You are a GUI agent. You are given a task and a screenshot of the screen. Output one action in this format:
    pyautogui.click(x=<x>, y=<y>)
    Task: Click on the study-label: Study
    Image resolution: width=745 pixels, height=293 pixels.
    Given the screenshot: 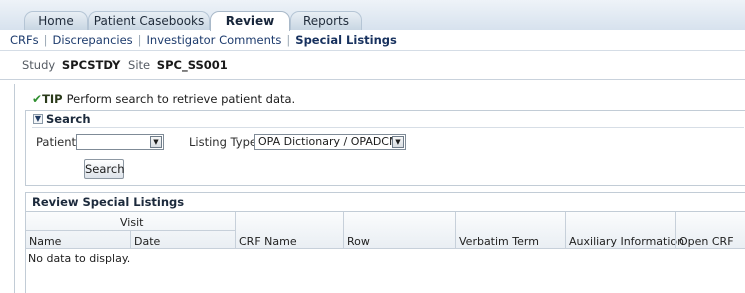 What is the action you would take?
    pyautogui.click(x=39, y=65)
    